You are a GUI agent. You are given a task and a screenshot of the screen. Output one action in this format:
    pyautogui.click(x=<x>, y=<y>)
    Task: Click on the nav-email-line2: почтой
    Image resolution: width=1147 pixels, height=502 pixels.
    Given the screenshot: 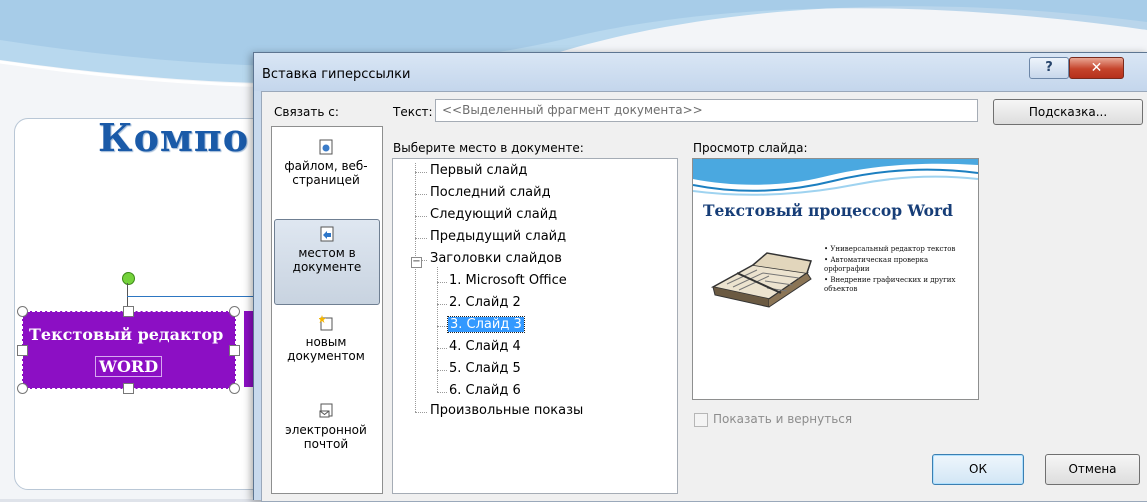 What is the action you would take?
    pyautogui.click(x=326, y=444)
    